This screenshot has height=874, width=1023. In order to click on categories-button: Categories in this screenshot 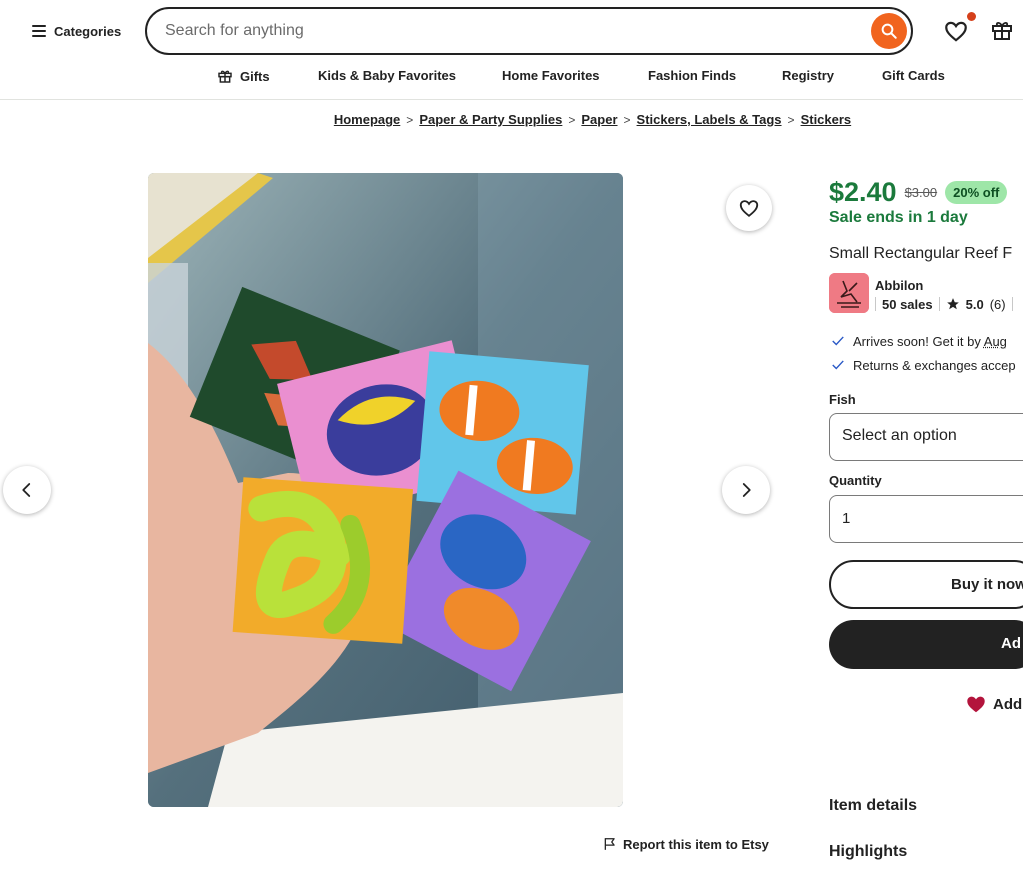, I will do `click(76, 31)`.